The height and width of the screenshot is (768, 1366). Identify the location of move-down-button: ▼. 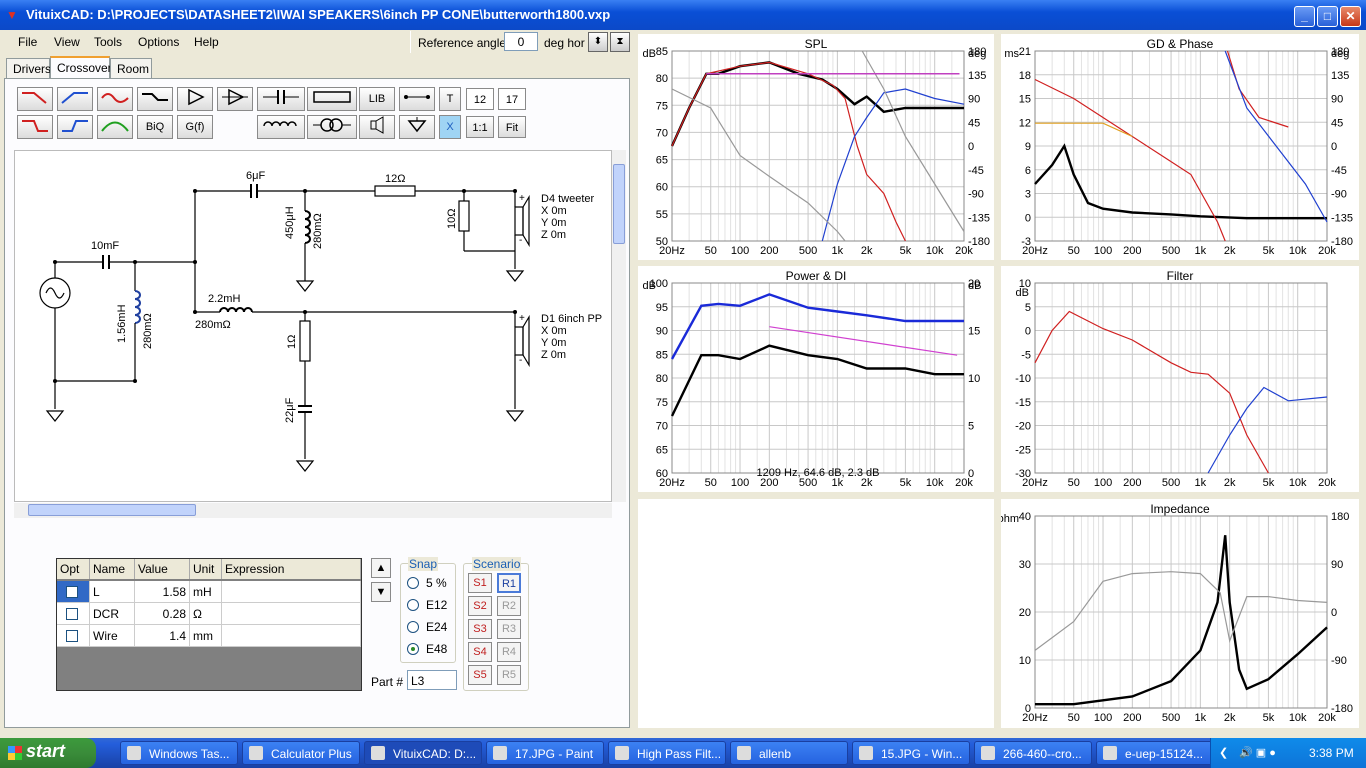
(381, 592).